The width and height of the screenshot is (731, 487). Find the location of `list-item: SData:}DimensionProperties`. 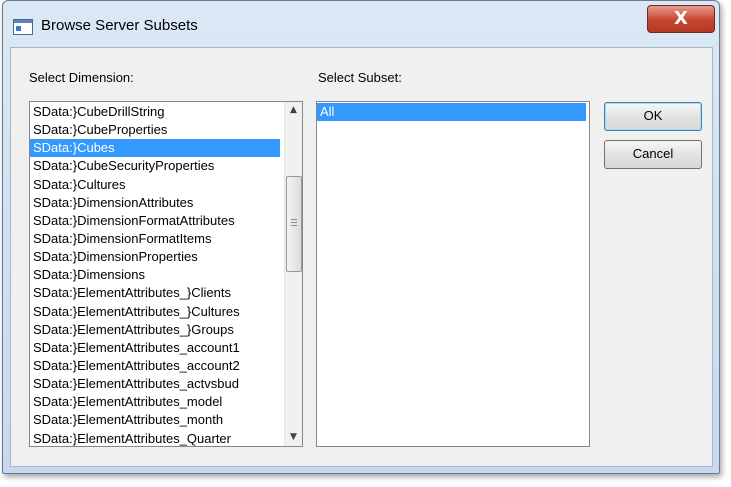

list-item: SData:}DimensionProperties is located at coordinates (155, 257).